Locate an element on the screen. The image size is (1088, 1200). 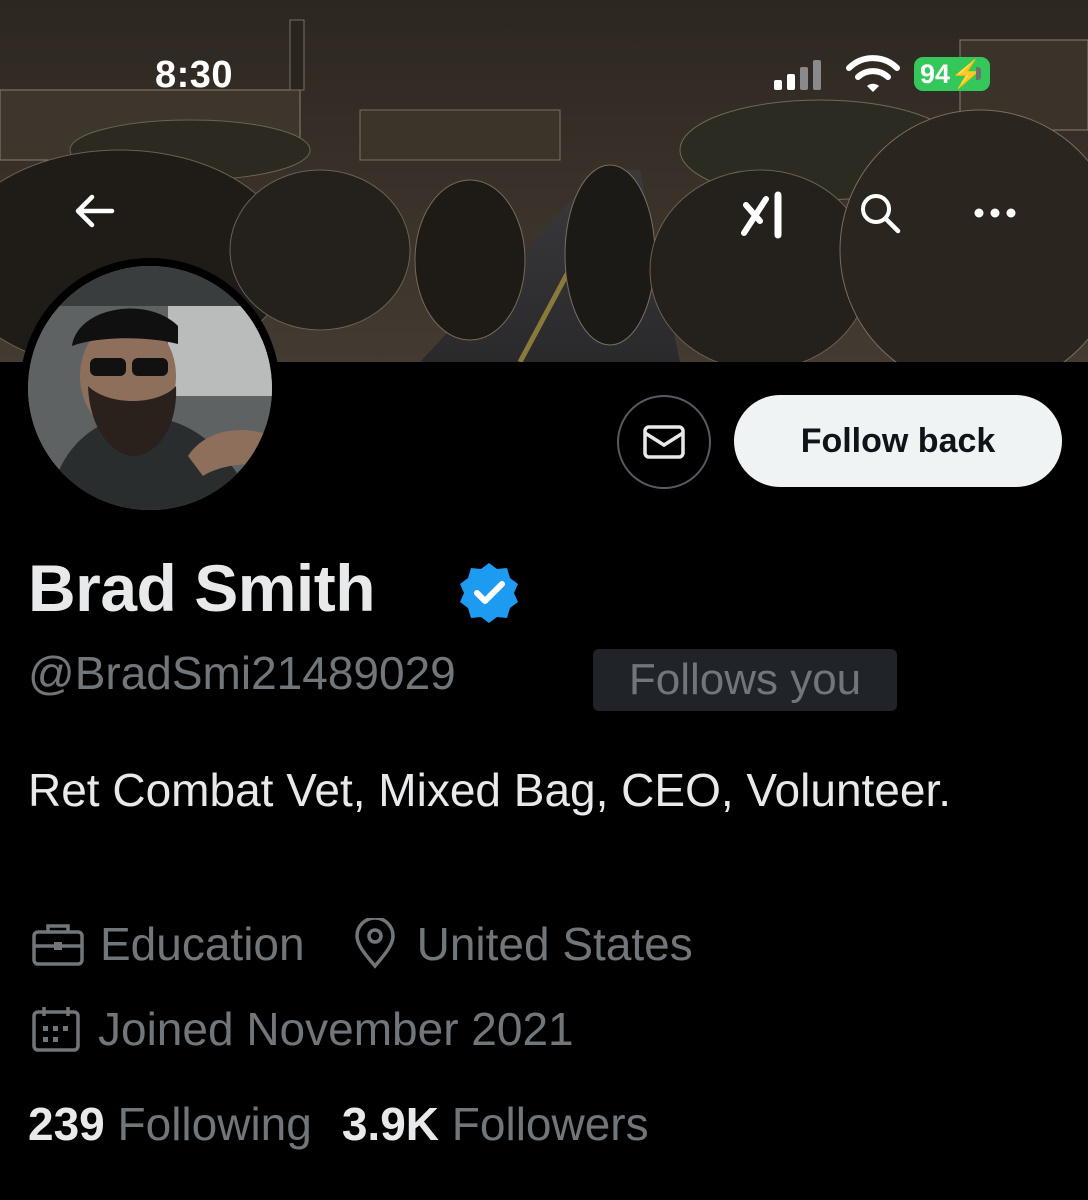
message-button is located at coordinates (664, 442).